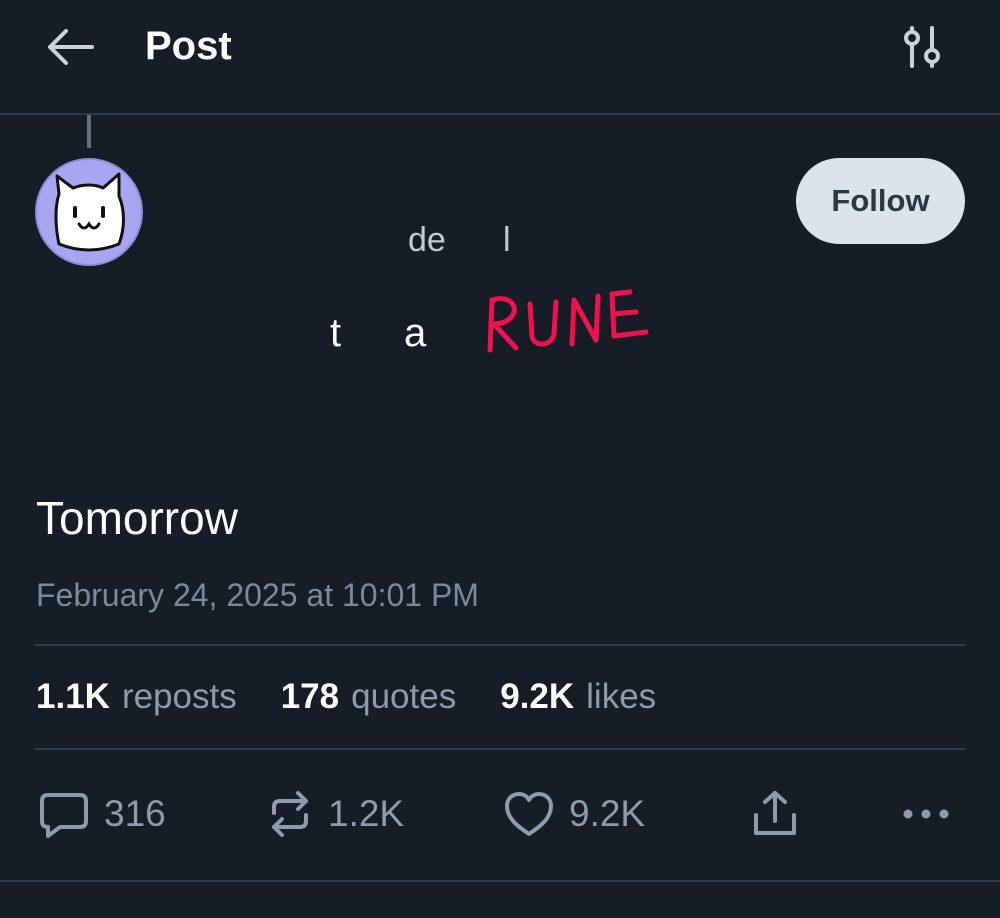  Describe the element at coordinates (537, 696) in the screenshot. I see `likes-count: 9.2K` at that location.